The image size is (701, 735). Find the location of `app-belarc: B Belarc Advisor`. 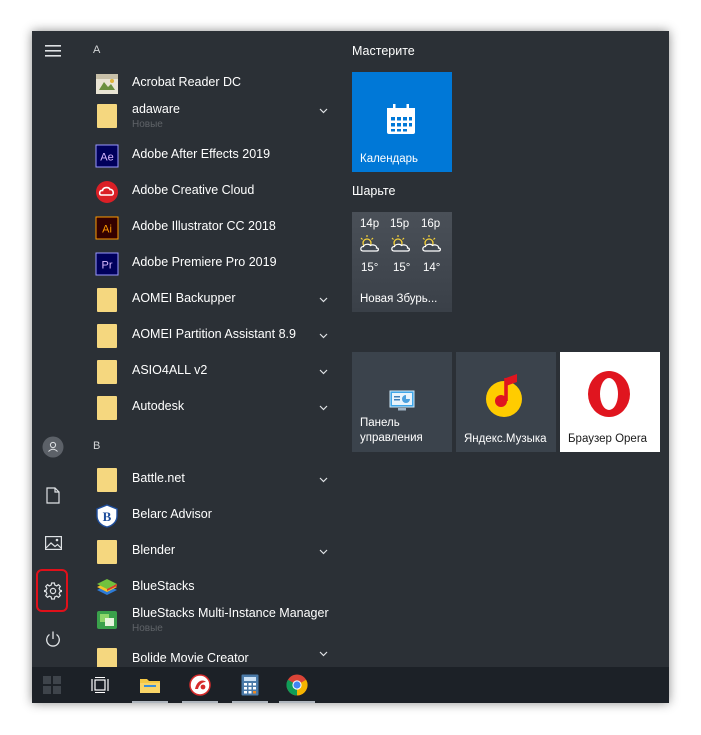

app-belarc: B Belarc Advisor is located at coordinates (213, 516).